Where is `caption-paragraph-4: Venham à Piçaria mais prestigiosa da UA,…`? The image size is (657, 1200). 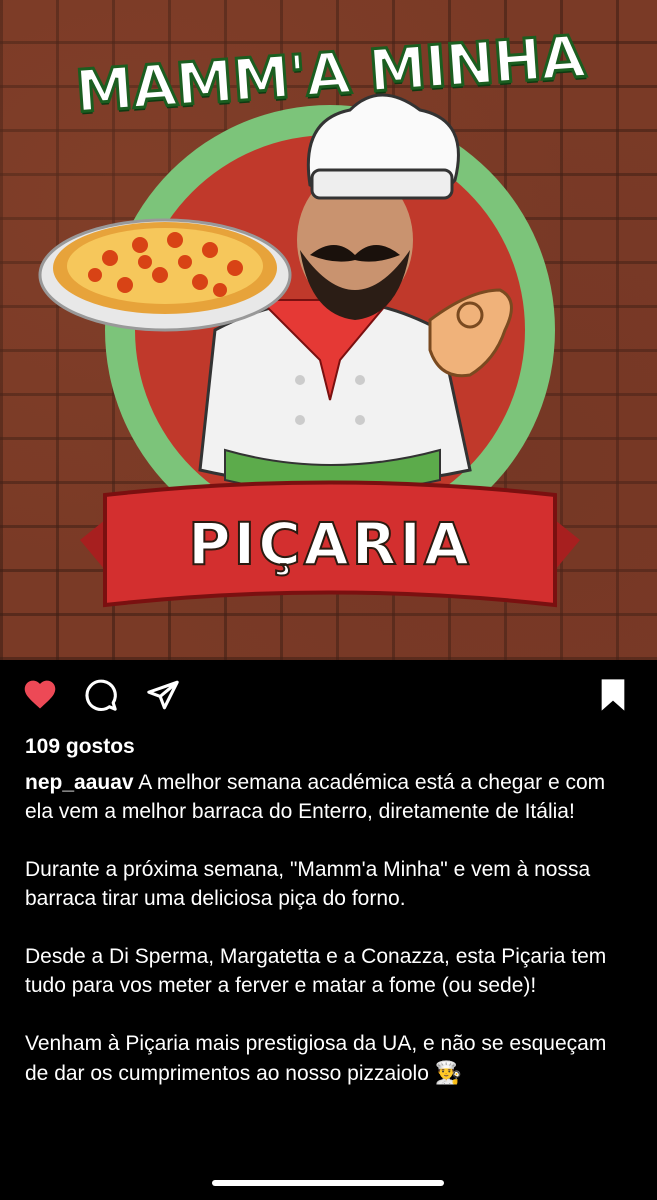 caption-paragraph-4: Venham à Piçaria mais prestigiosa da UA,… is located at coordinates (330, 1058).